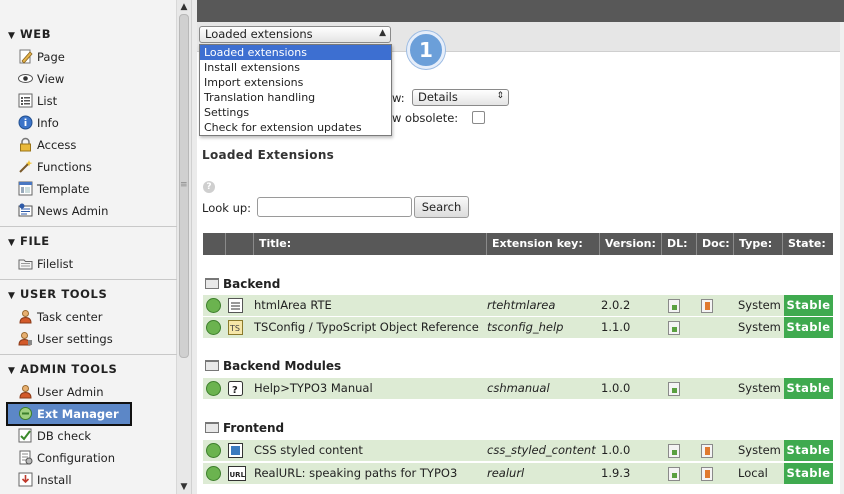 The image size is (844, 494). Describe the element at coordinates (60, 317) in the screenshot. I see `nav-item-task-center: Task center` at that location.